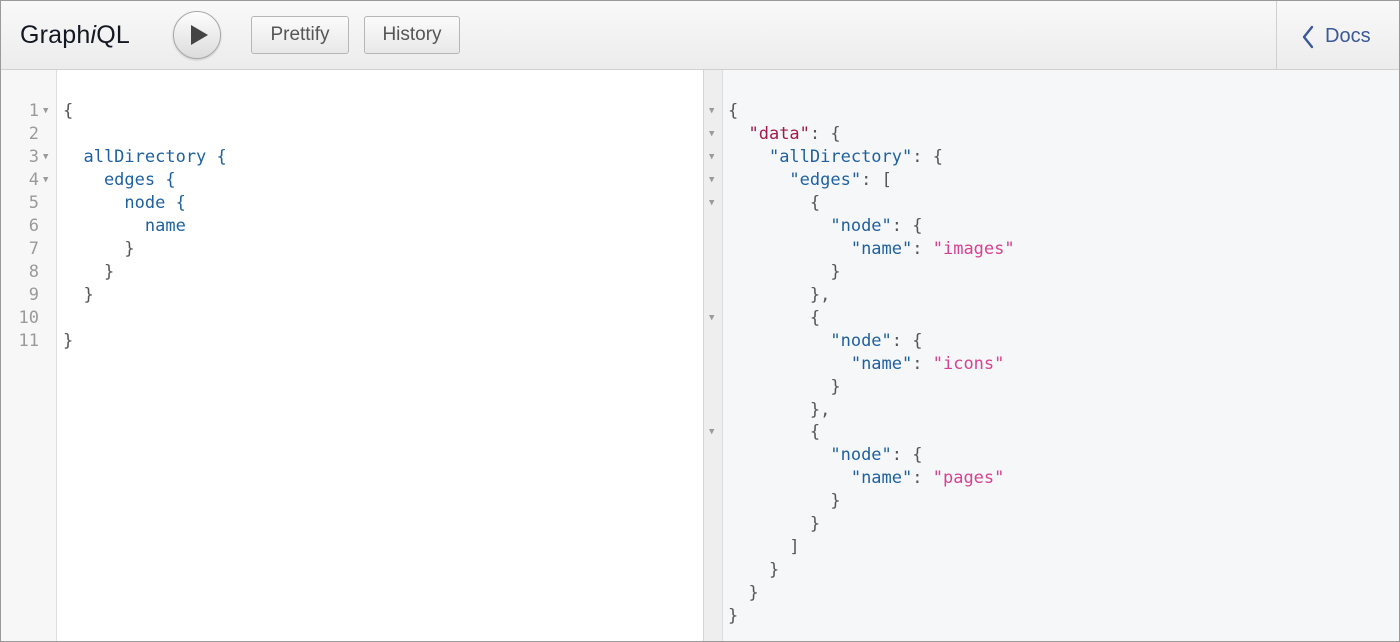 Image resolution: width=1400 pixels, height=642 pixels. I want to click on play-icon, so click(199, 35).